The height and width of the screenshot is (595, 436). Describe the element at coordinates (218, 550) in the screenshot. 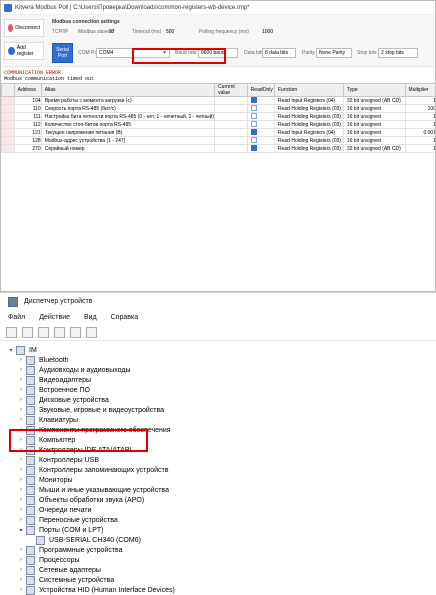

I see `tree-item: ›Программные устройства` at that location.